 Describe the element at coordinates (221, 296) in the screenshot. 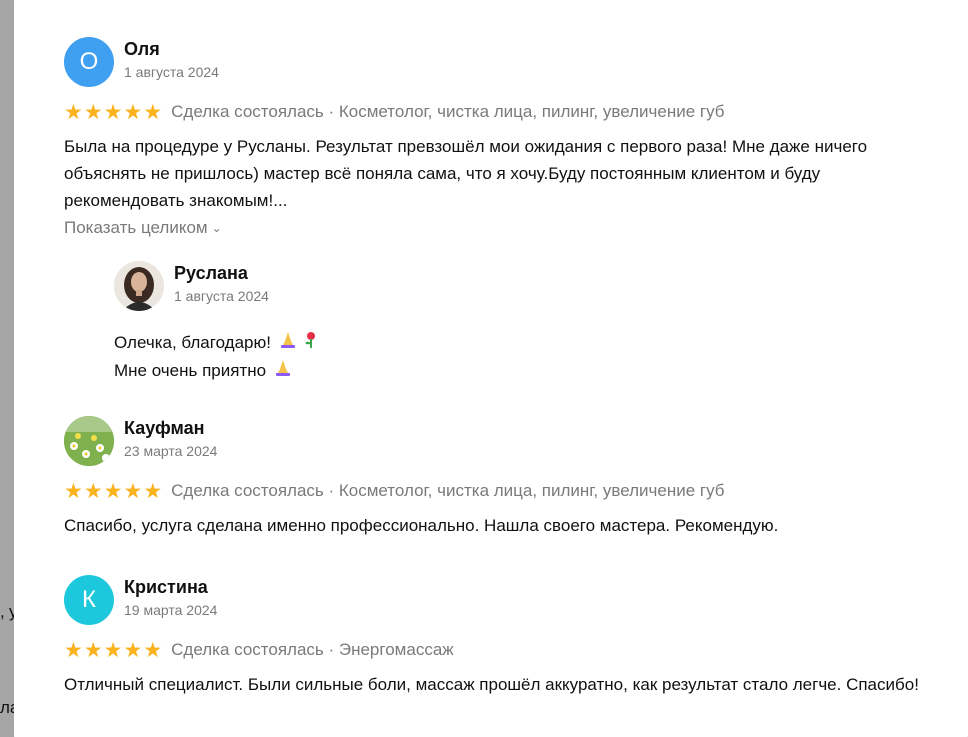

I see `reply-date: 1 августа 2024` at that location.